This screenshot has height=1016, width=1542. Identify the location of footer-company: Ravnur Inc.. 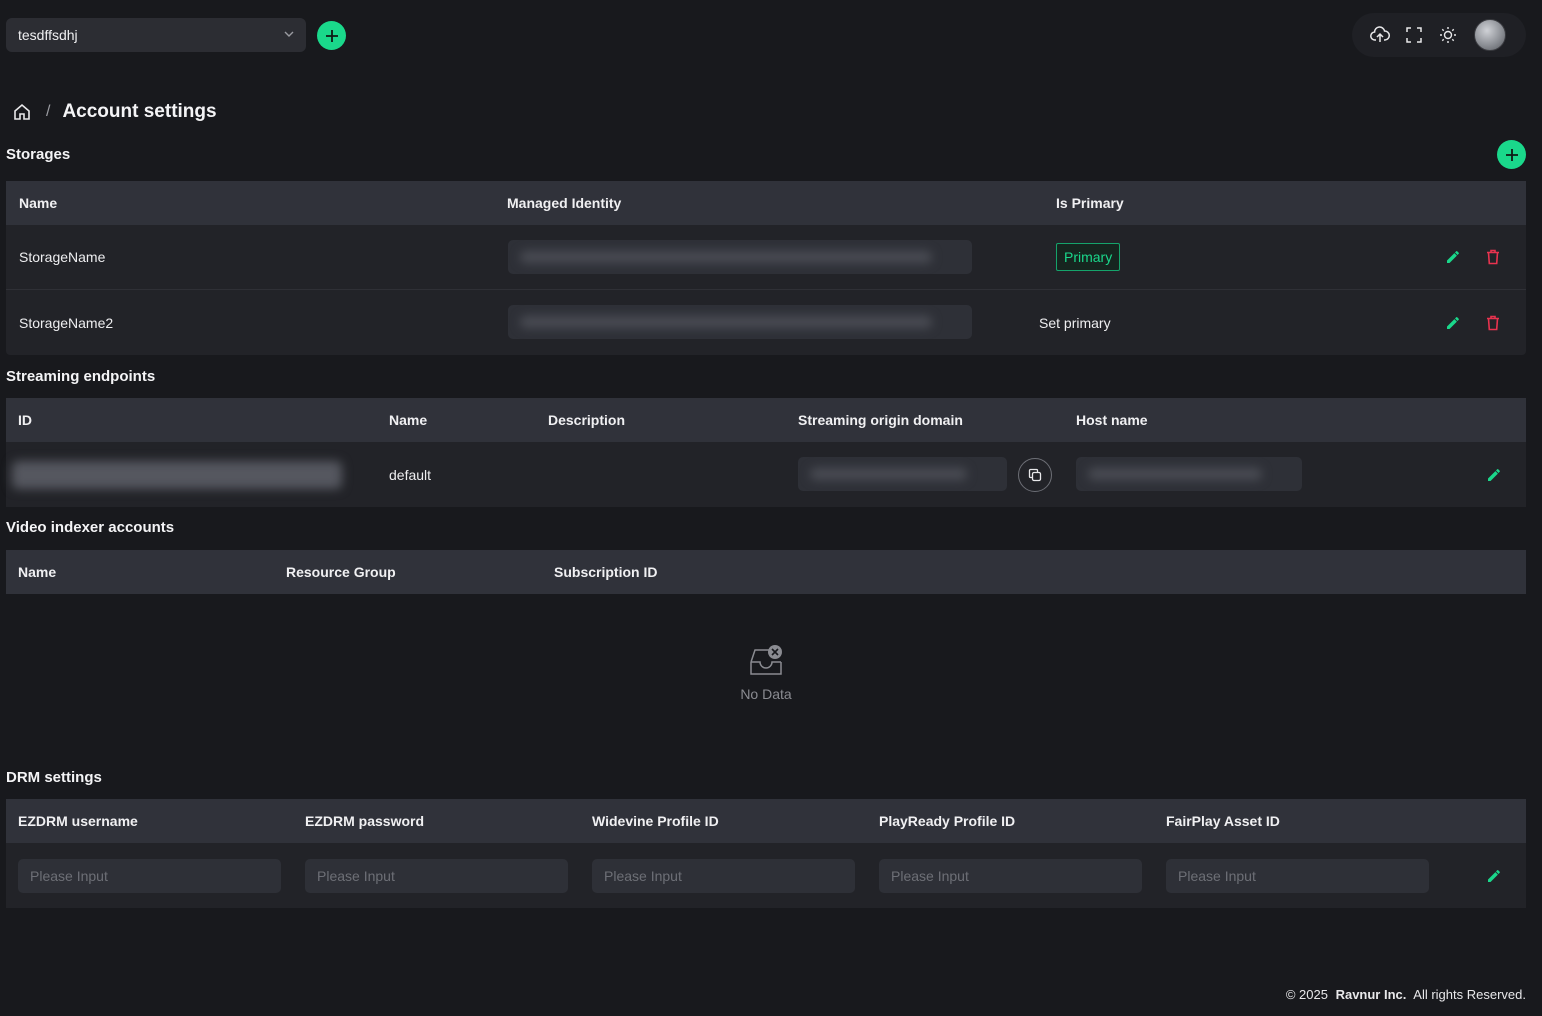
(1371, 994).